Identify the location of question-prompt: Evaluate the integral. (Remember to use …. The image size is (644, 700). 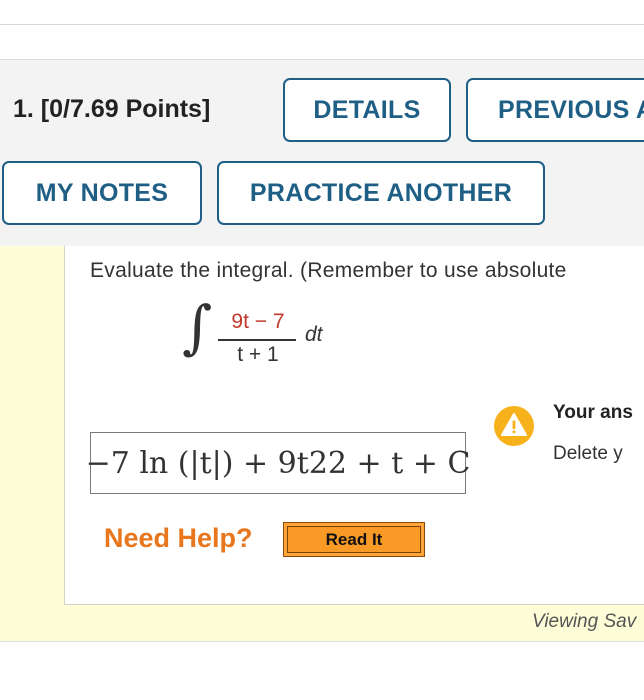
(328, 270).